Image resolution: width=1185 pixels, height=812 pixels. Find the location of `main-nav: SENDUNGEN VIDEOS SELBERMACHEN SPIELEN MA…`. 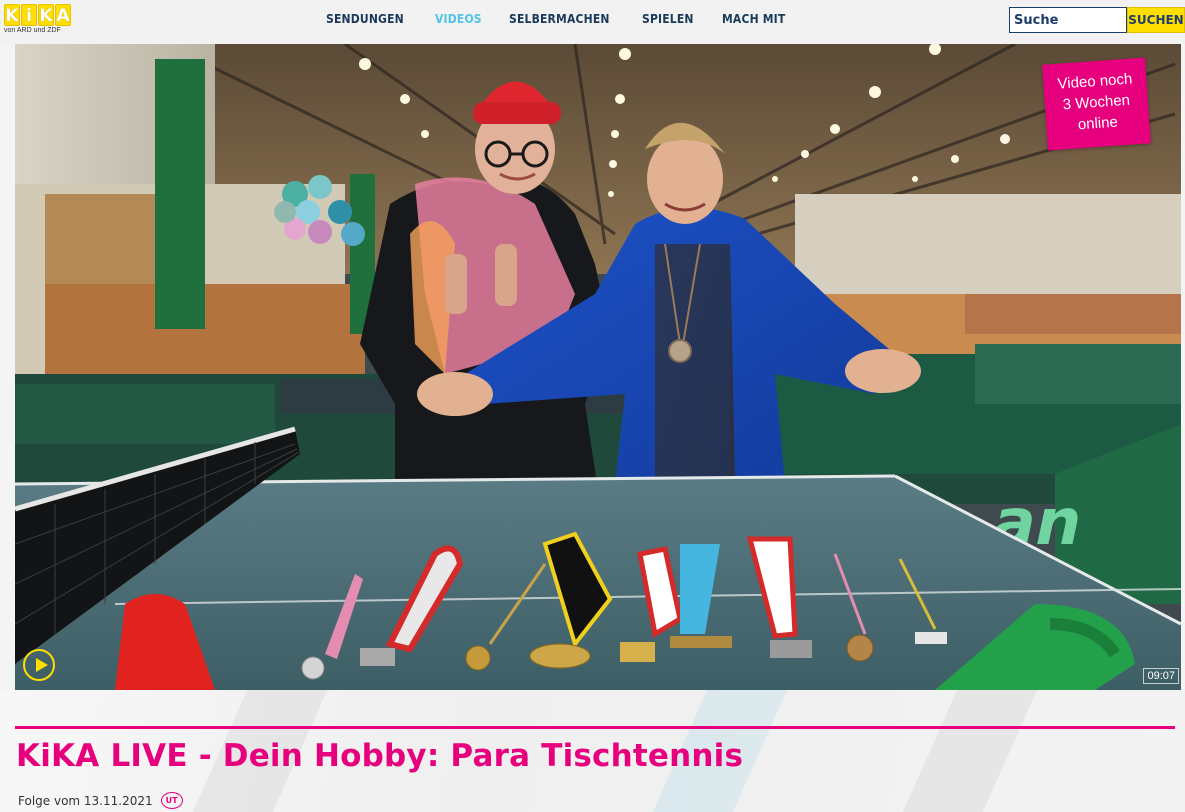

main-nav: SENDUNGEN VIDEOS SELBERMACHEN SPIELEN MA… is located at coordinates (570, 19).